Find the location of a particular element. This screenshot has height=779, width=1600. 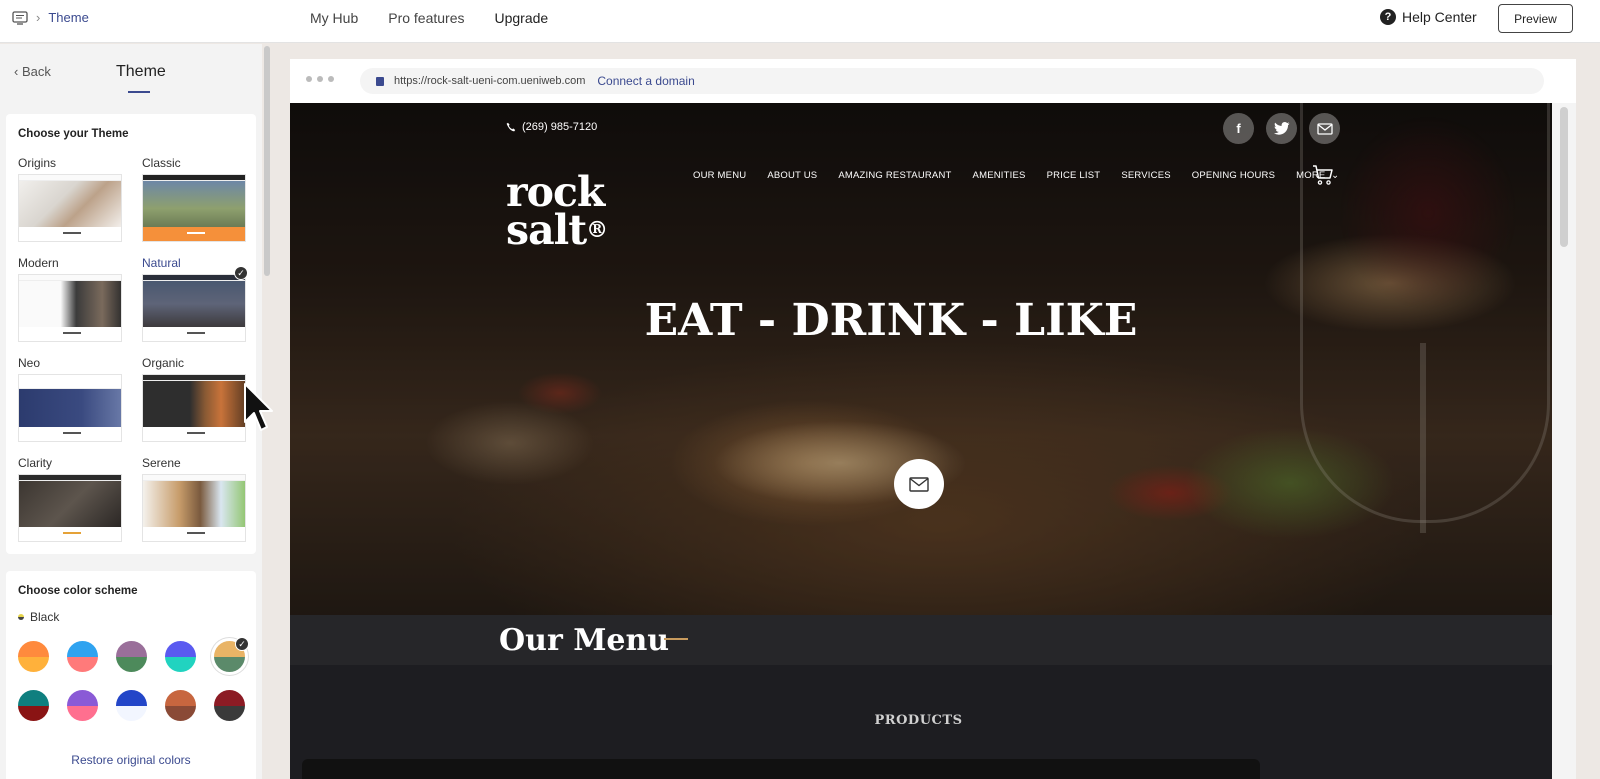

theme-name: Origins is located at coordinates (37, 163).